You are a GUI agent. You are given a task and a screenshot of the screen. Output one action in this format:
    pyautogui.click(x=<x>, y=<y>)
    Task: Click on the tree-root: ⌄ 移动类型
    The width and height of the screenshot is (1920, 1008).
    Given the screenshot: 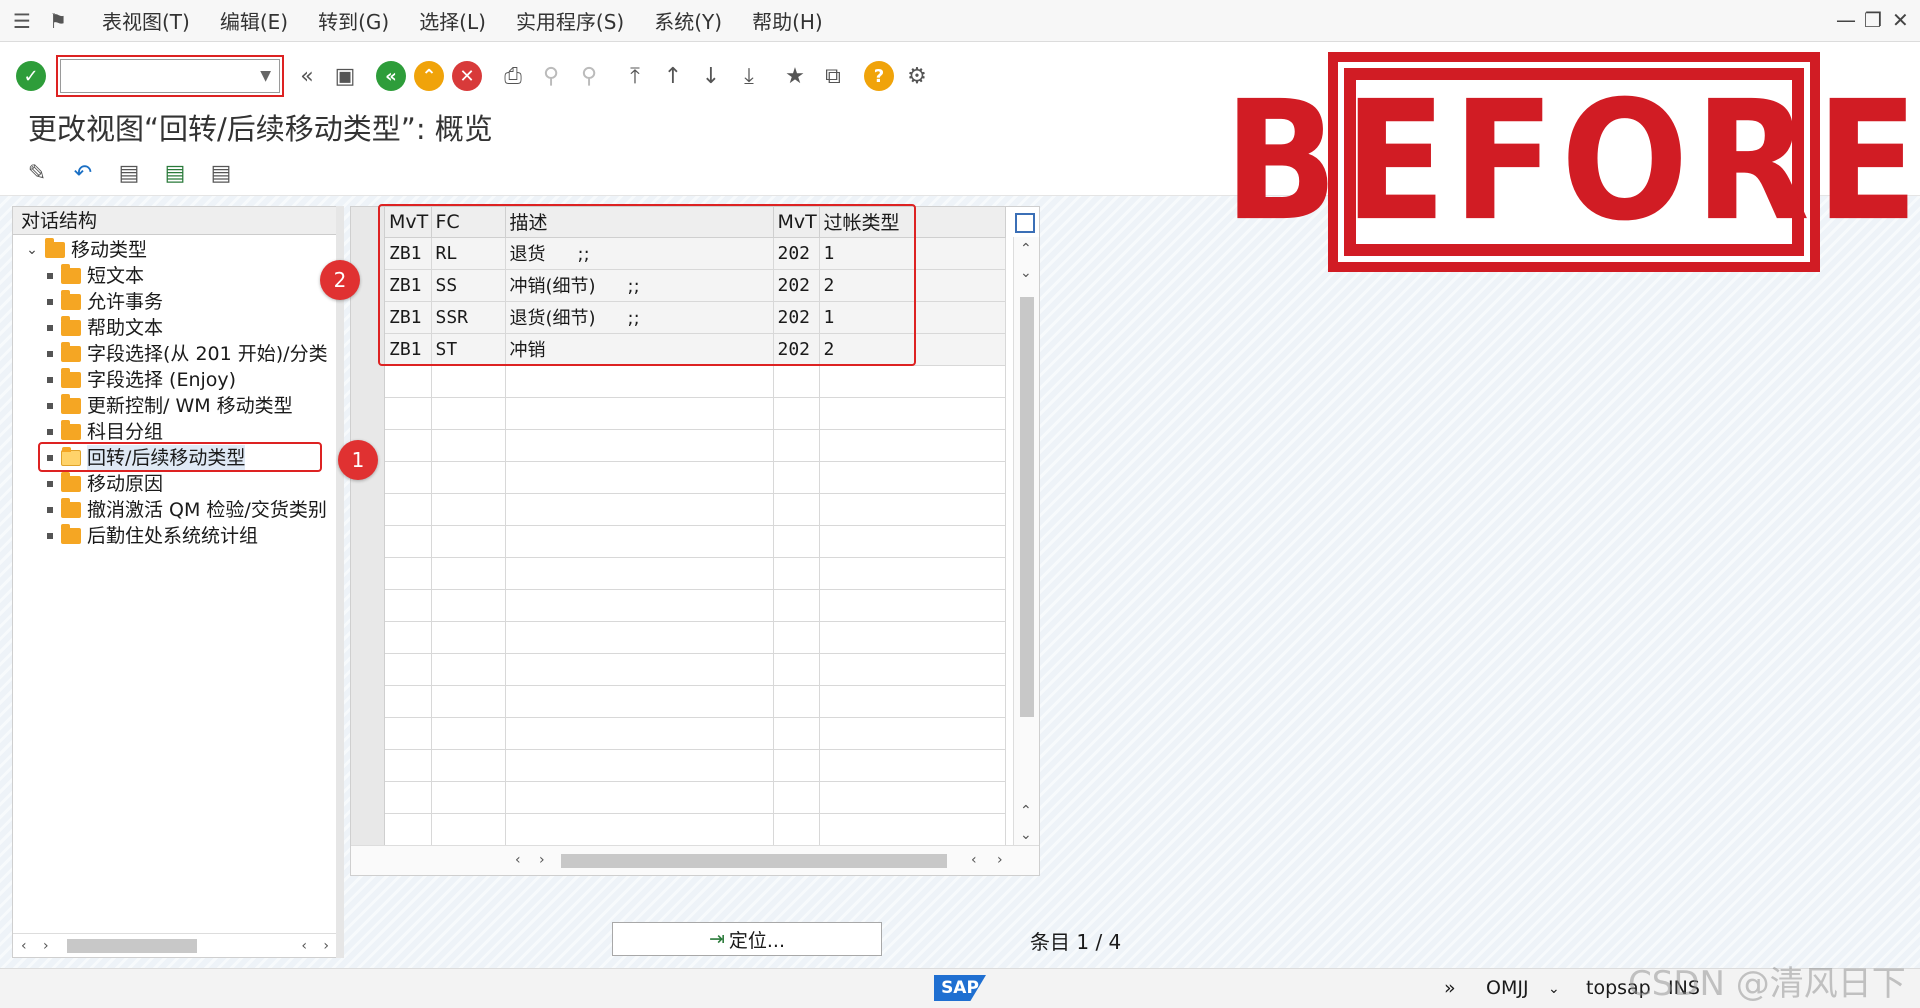 What is the action you would take?
    pyautogui.click(x=176, y=250)
    